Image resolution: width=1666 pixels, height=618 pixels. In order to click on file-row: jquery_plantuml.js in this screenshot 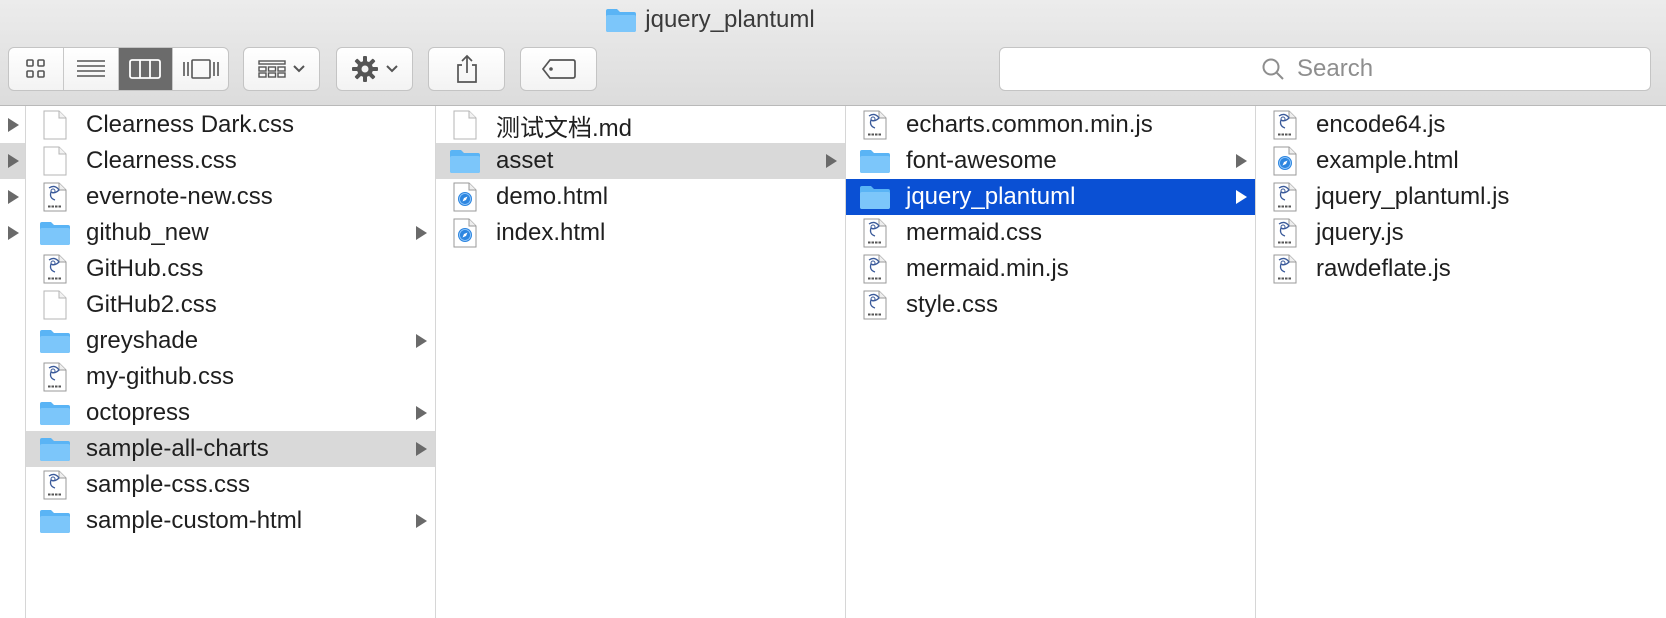, I will do `click(1461, 197)`.